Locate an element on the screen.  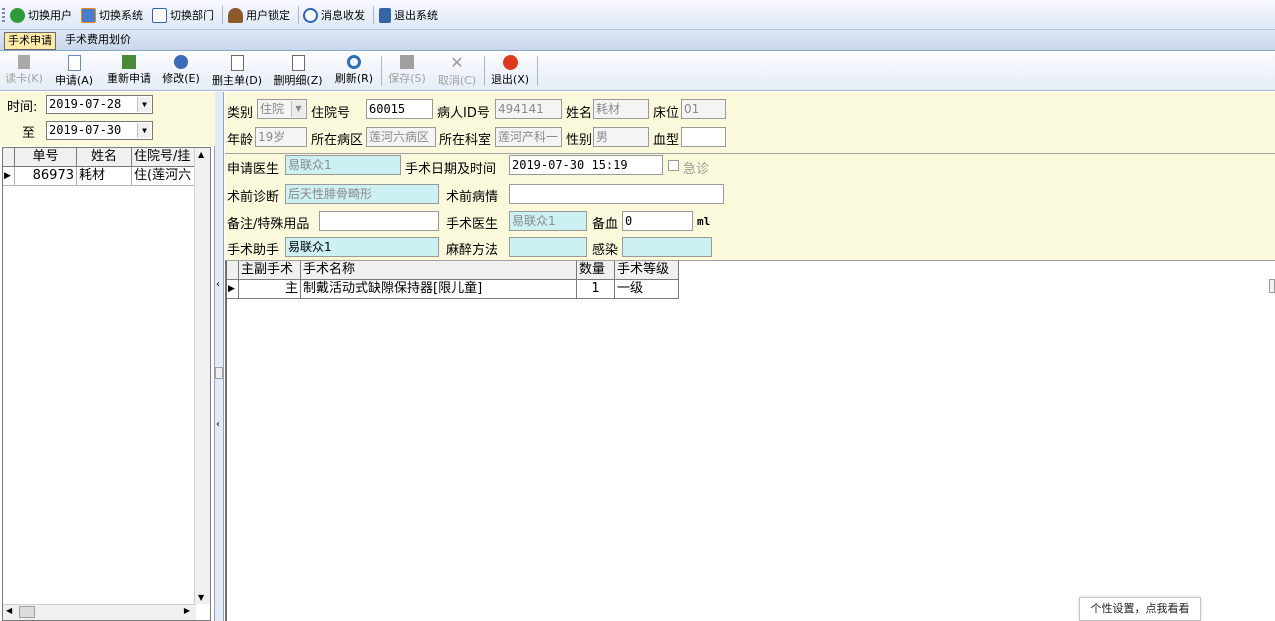
scroll-down-icon: ▼ is located at coordinates (201, 597).